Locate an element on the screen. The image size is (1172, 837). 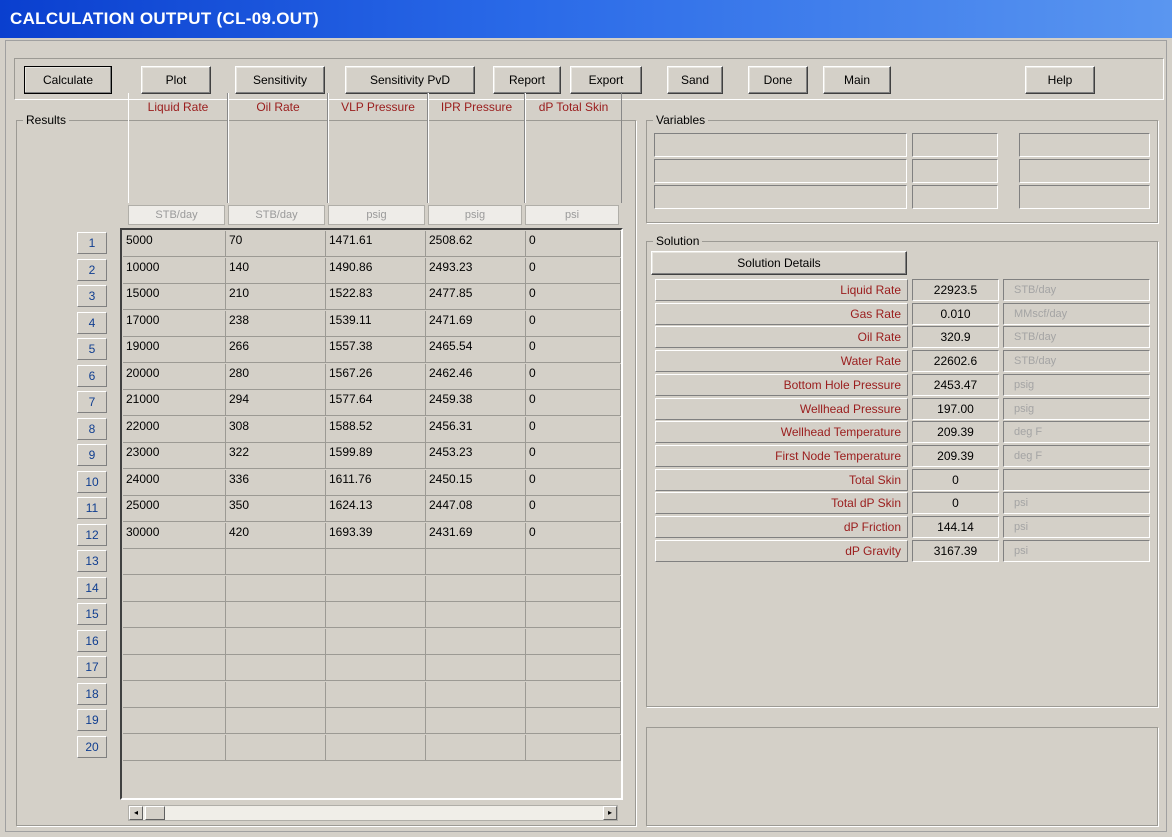
table-cell: 2477.85 is located at coordinates (476, 297).